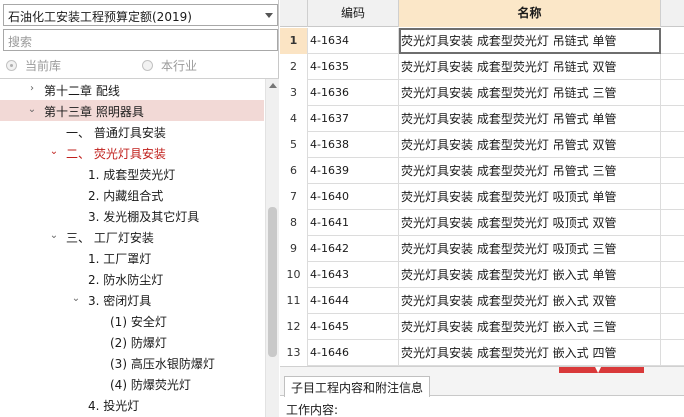 Image resolution: width=684 pixels, height=417 pixels. I want to click on row-number-cell: 7, so click(294, 197).